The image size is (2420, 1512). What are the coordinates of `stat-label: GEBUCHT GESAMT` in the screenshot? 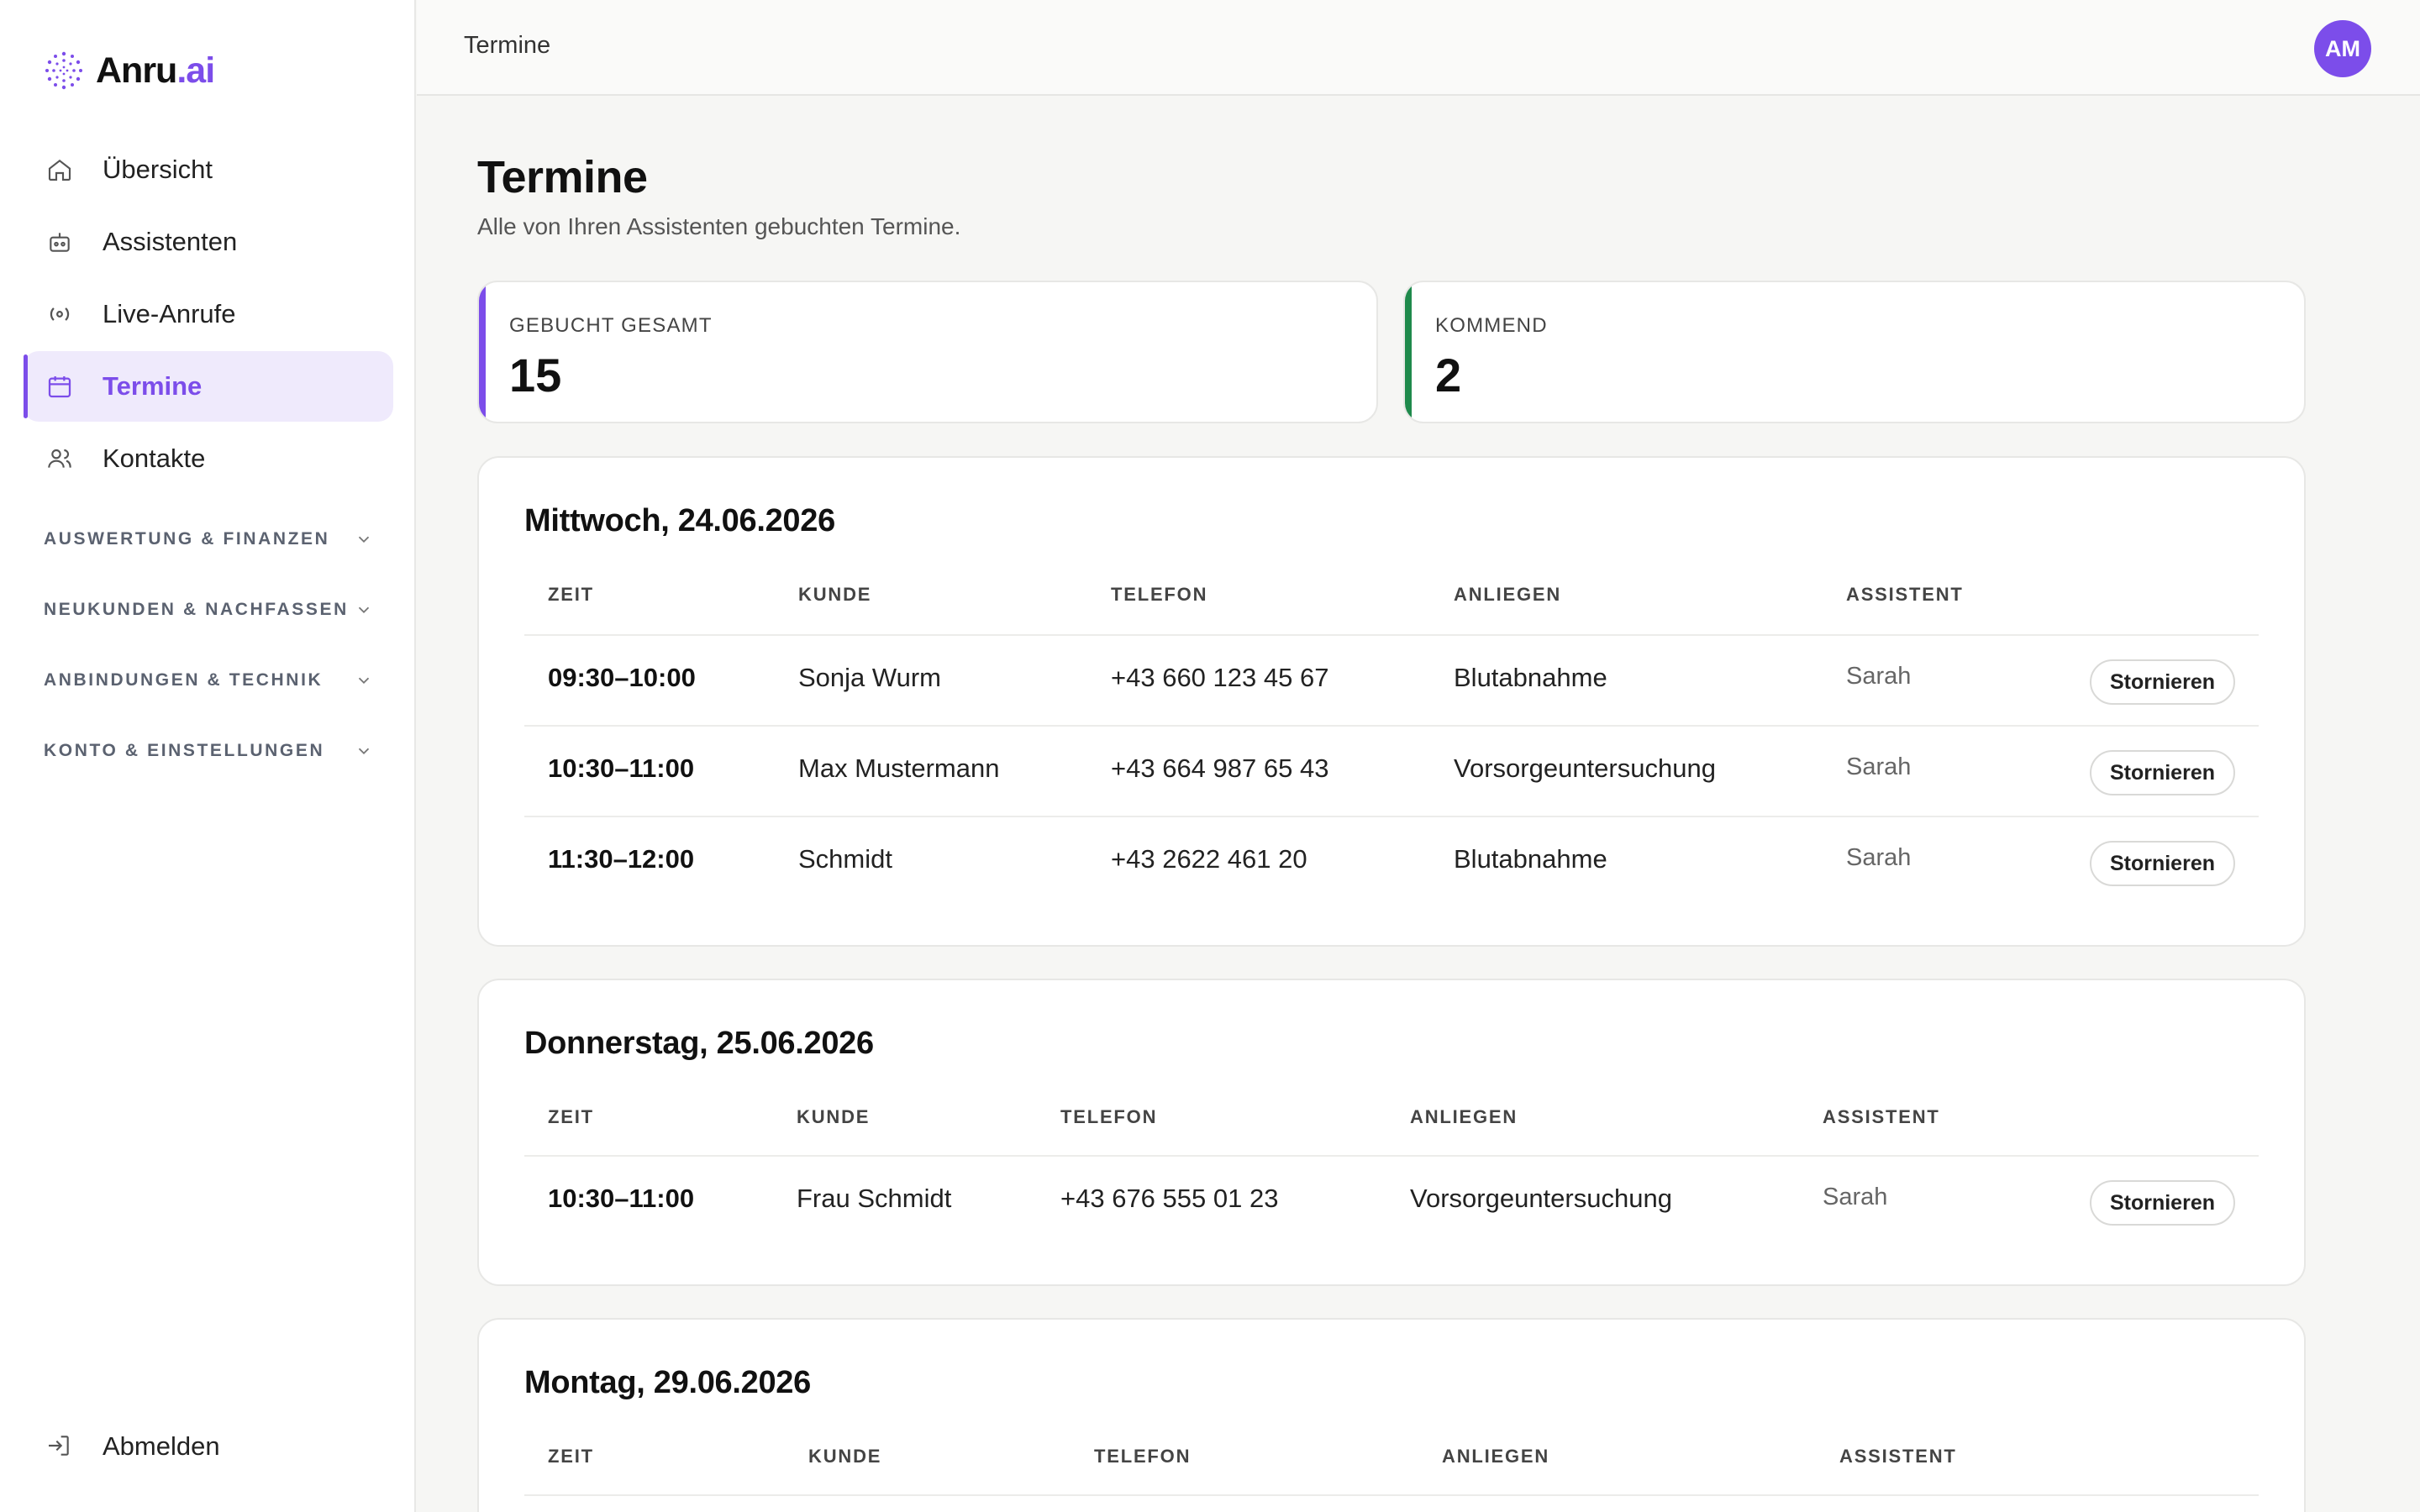 It's located at (611, 325).